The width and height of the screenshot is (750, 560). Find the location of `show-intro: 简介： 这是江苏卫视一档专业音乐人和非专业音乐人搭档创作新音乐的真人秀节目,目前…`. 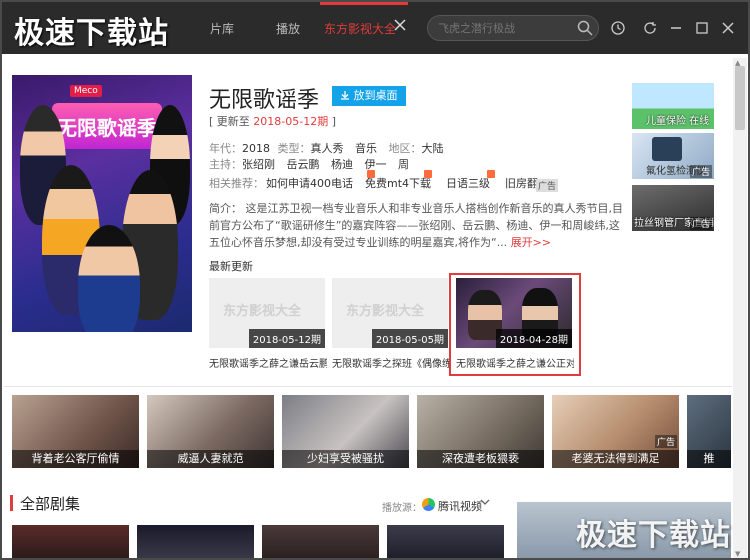

show-intro: 简介： 这是江苏卫视一档专业音乐人和非专业音乐人搭档创作新音乐的真人秀节目,目前… is located at coordinates (419, 225).